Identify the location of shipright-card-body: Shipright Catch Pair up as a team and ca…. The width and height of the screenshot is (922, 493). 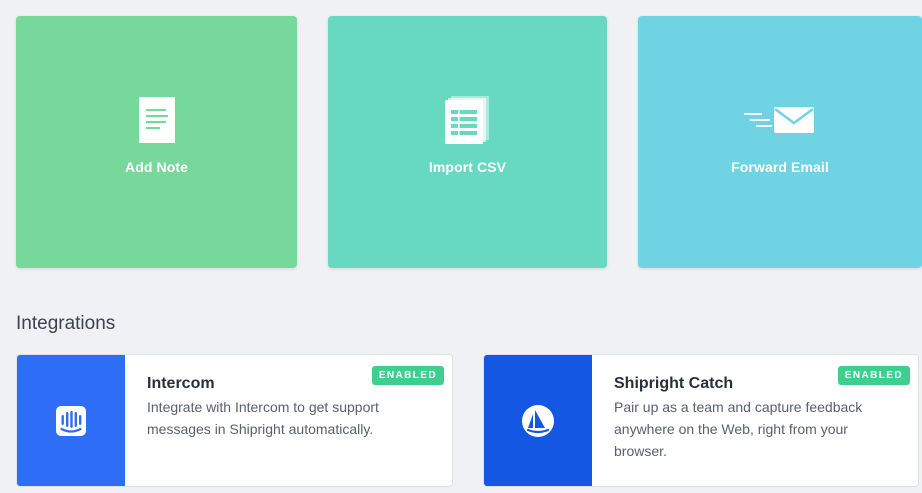
(755, 420).